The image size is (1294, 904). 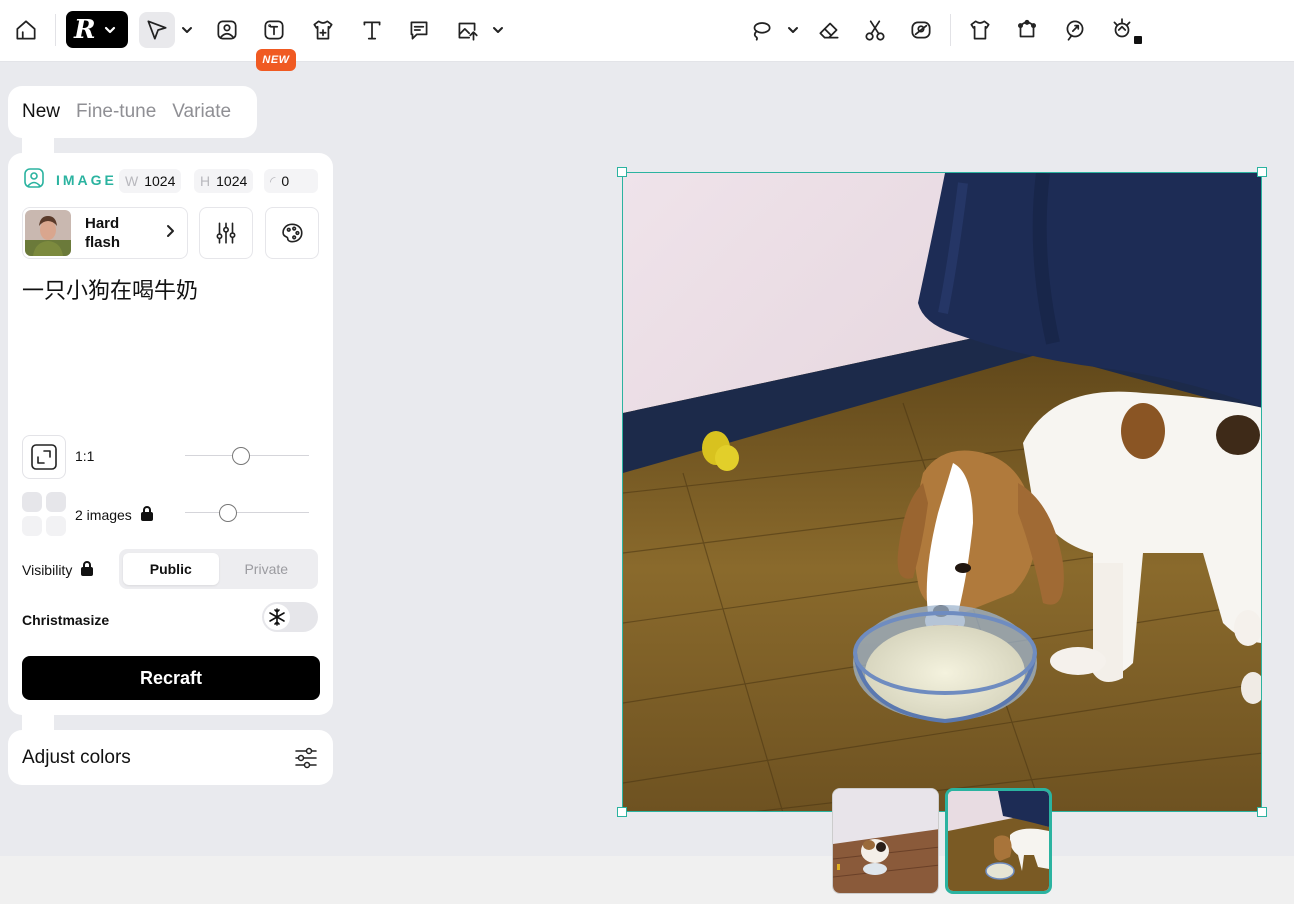 I want to click on variant-thumbnail-selected, so click(x=998, y=841).